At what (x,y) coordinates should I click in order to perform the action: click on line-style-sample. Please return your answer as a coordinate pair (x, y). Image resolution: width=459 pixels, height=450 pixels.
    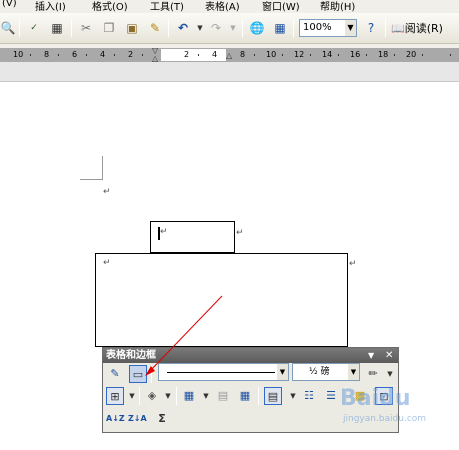
    Looking at the image, I should click on (221, 372).